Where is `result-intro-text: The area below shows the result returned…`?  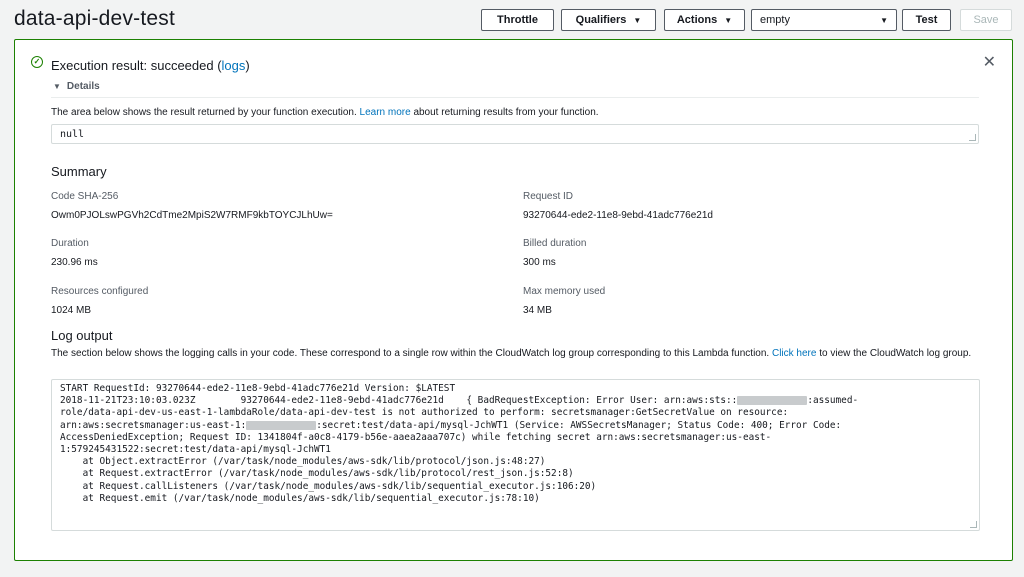 result-intro-text: The area below shows the result returned… is located at coordinates (204, 112).